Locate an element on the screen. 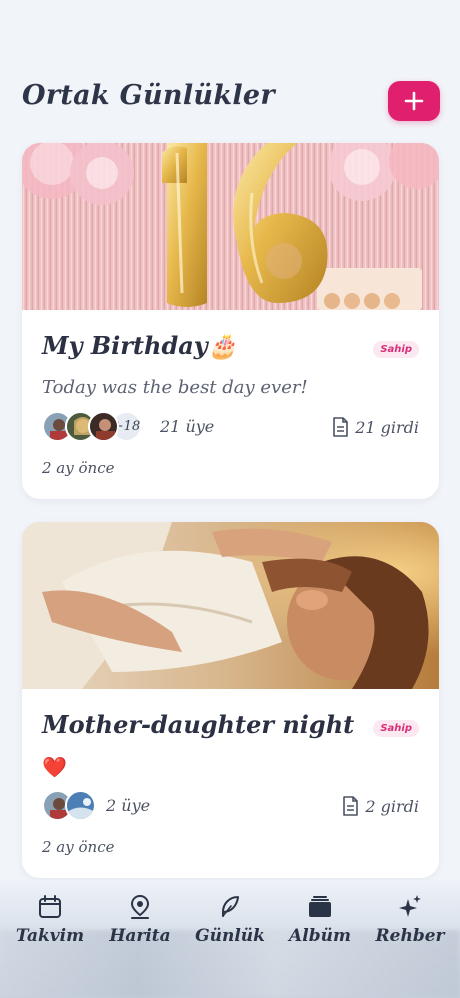  journal-description: ❤️ is located at coordinates (54, 767).